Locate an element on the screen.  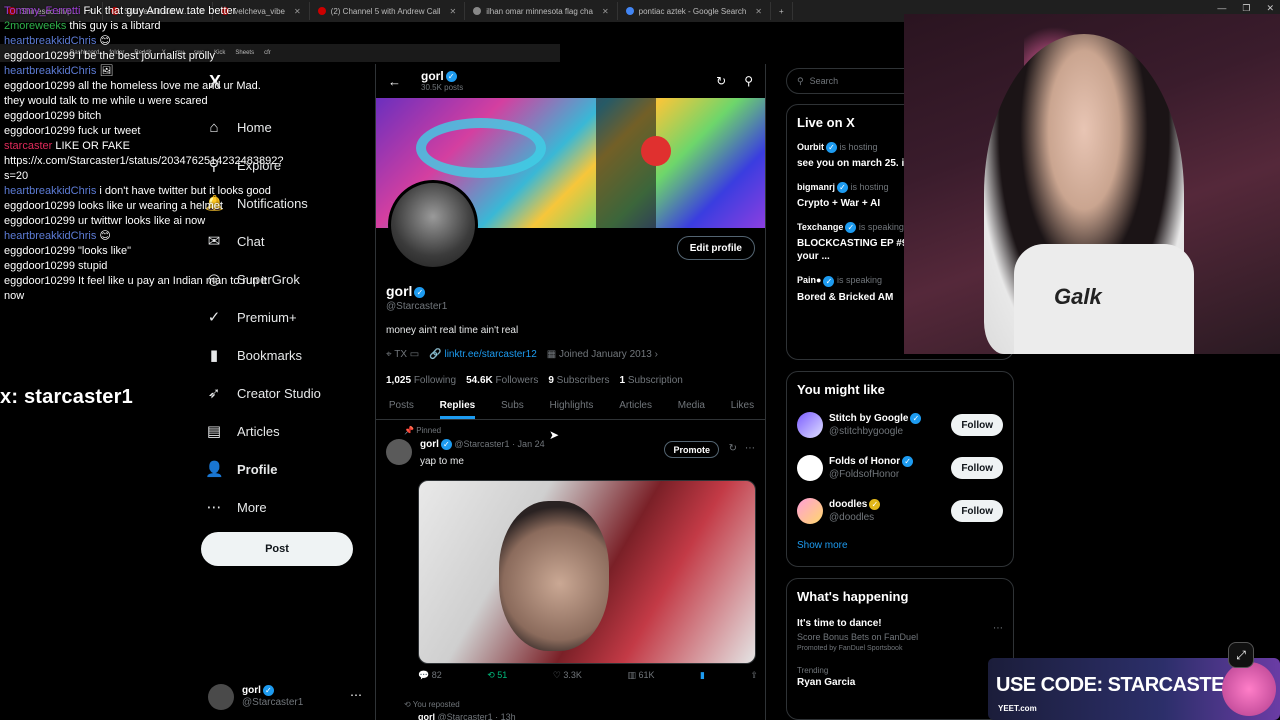
edit-profile-button: Edit profile is located at coordinates (715, 248).